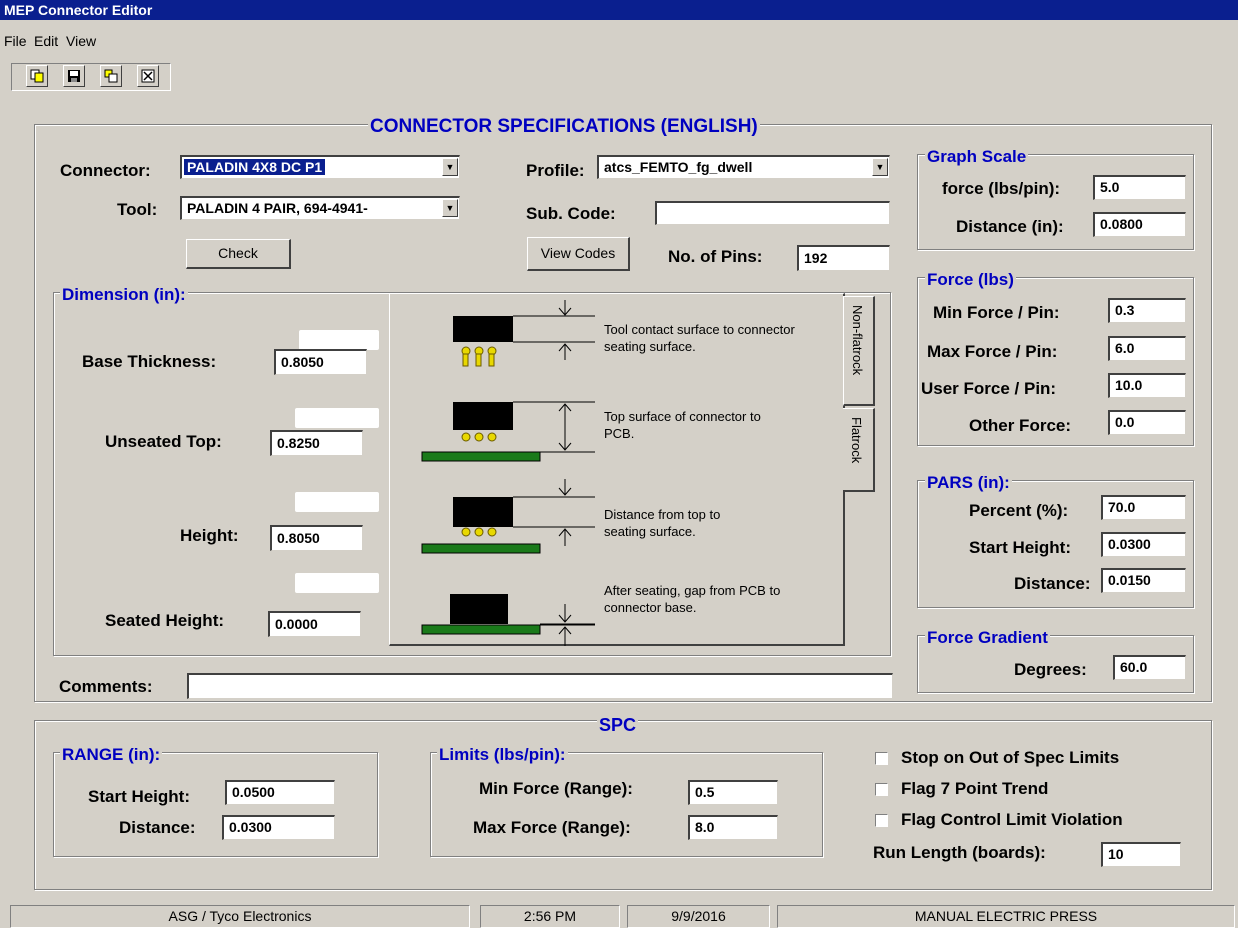 The height and width of the screenshot is (928, 1238). I want to click on profile-label: Profile:, so click(555, 170).